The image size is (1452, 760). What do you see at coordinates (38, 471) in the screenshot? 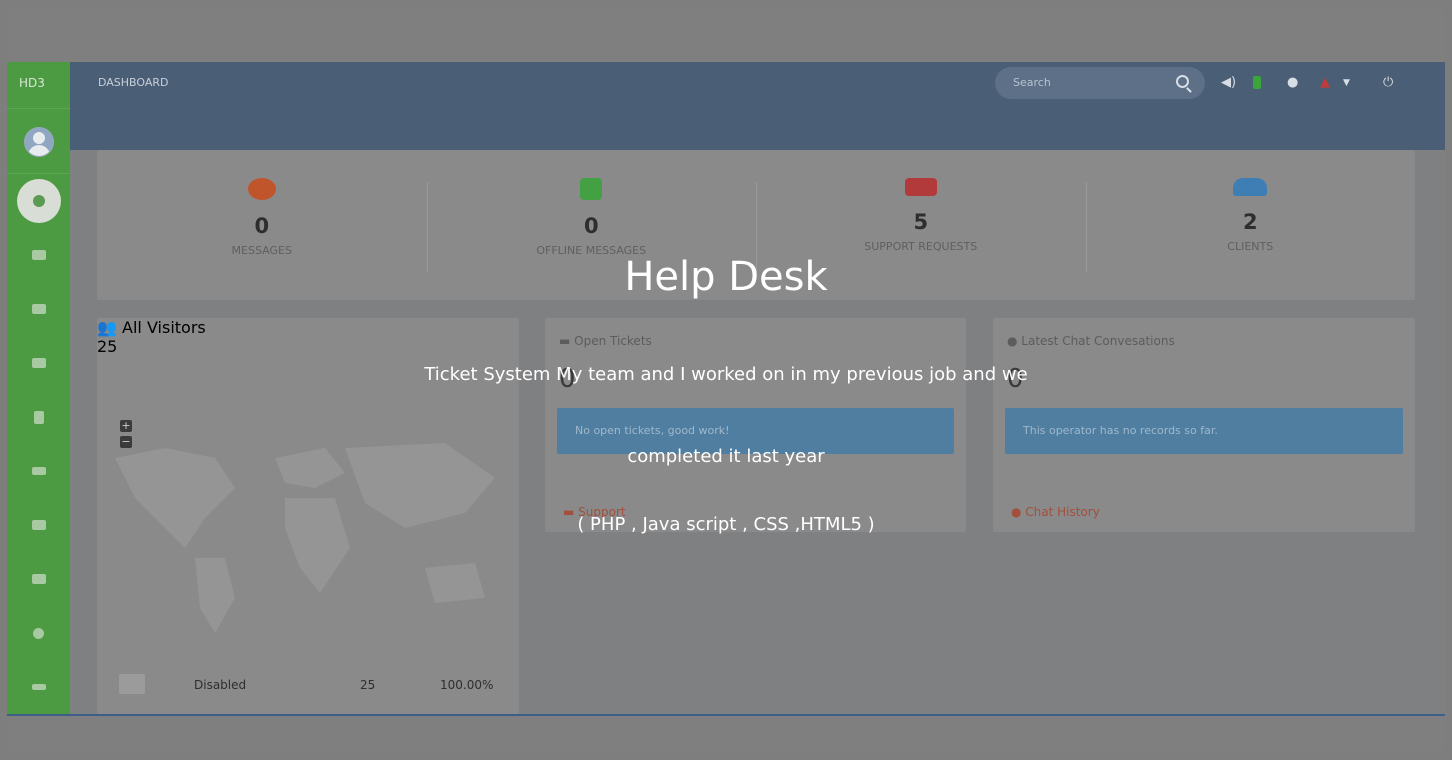
I see `list-icon` at bounding box center [38, 471].